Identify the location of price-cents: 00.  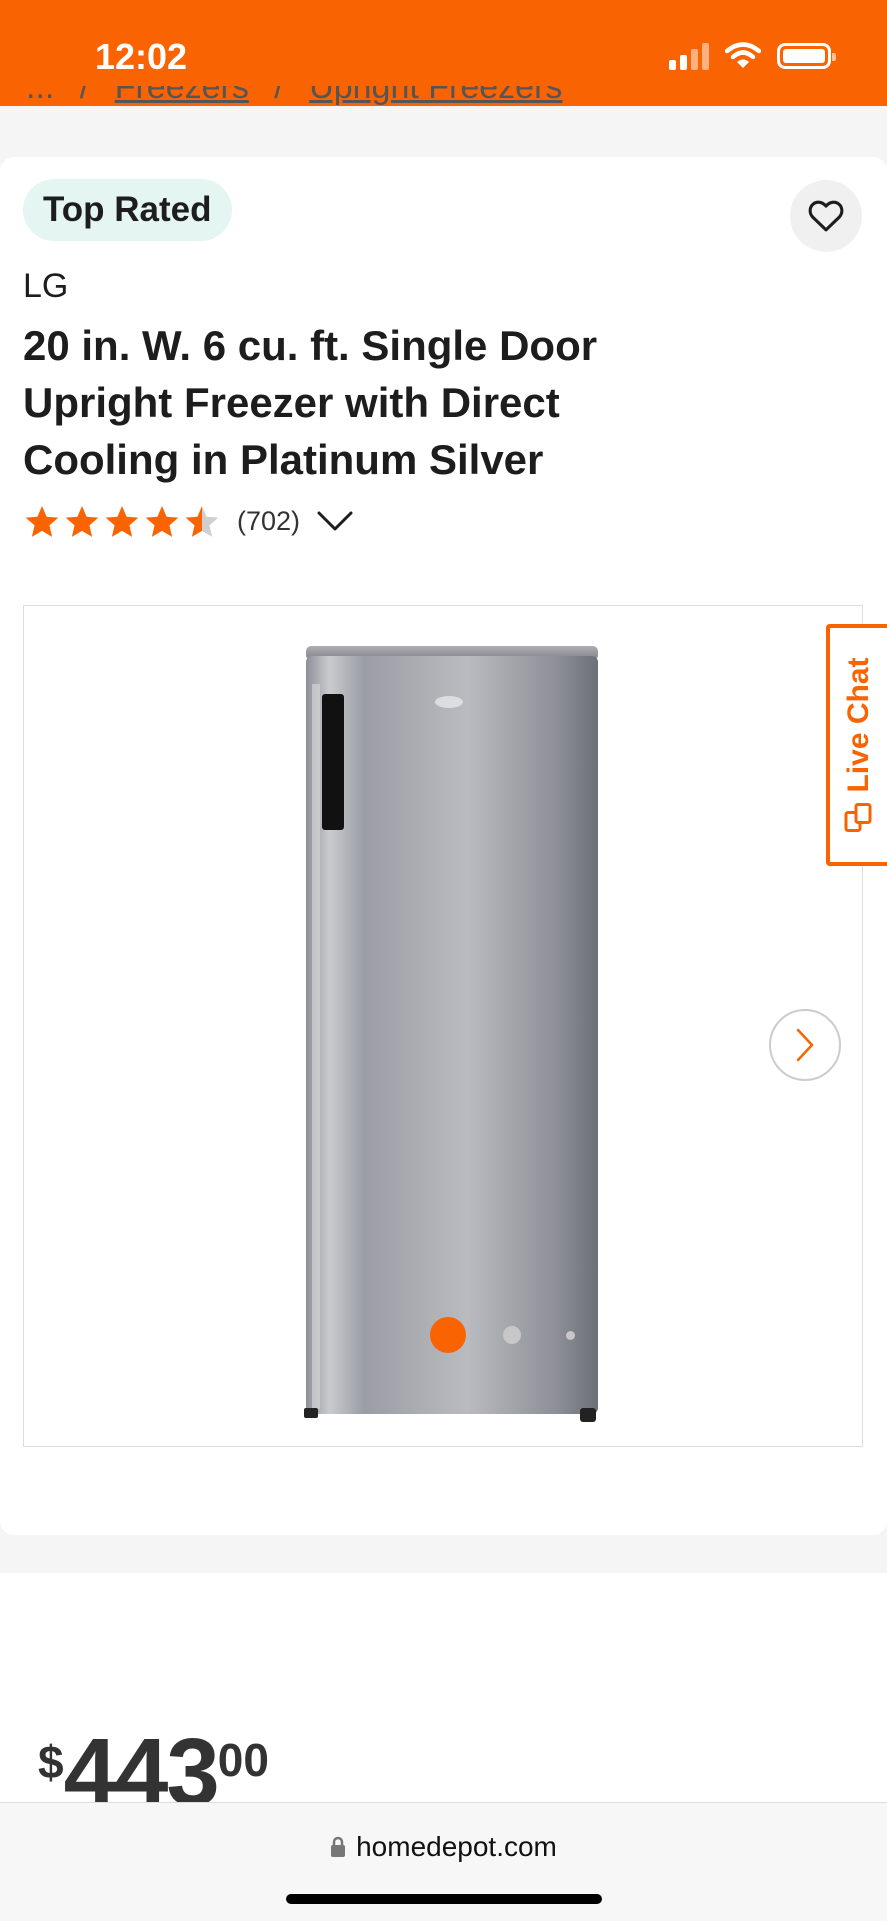
(243, 1760).